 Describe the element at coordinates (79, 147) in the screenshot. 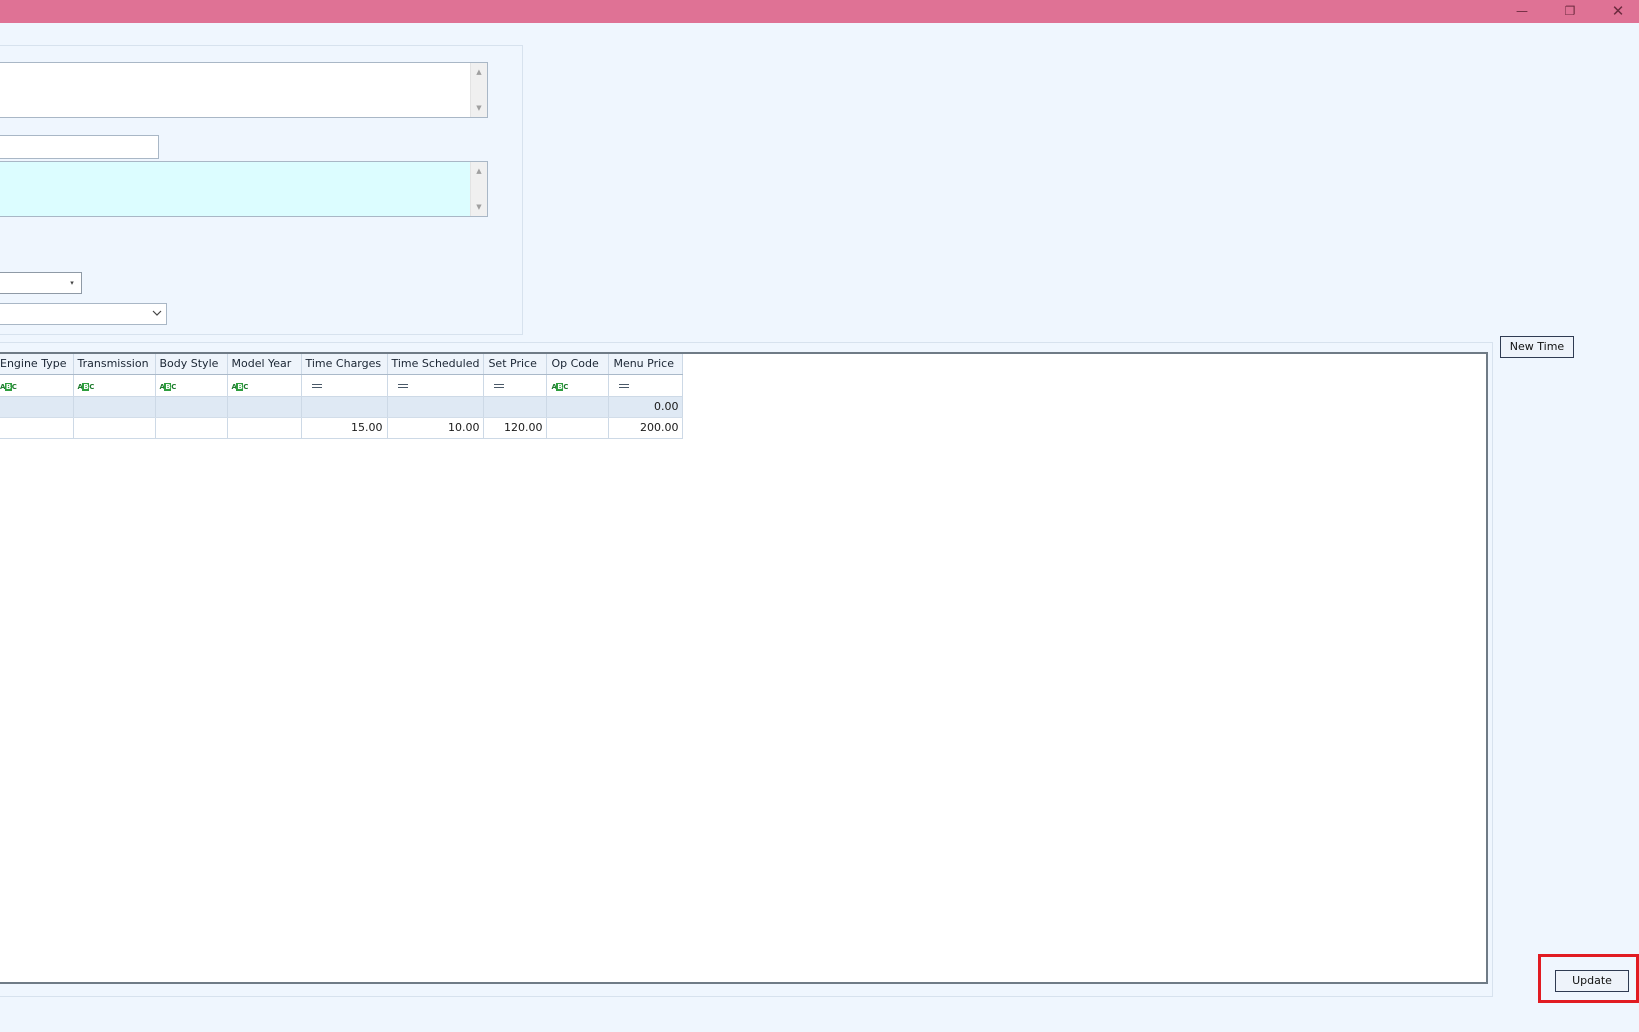

I see `text-field` at that location.